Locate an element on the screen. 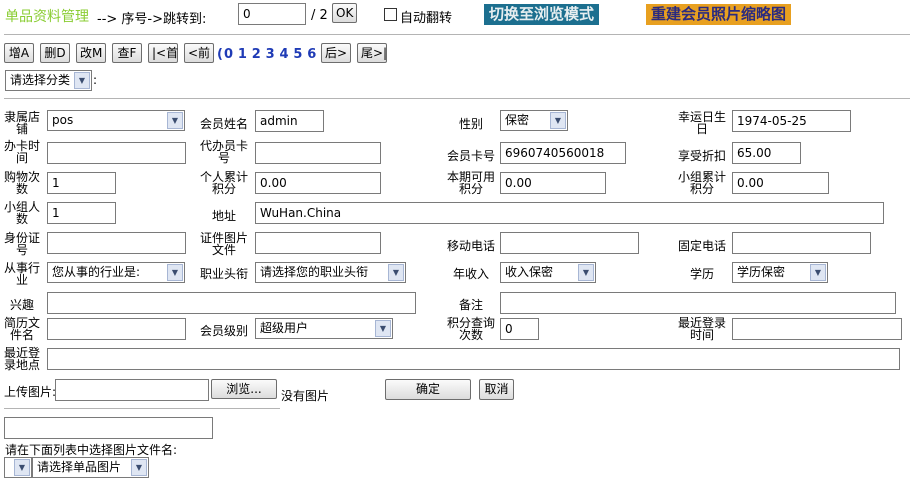 This screenshot has width=910, height=483. delete-button: 删D is located at coordinates (55, 53).